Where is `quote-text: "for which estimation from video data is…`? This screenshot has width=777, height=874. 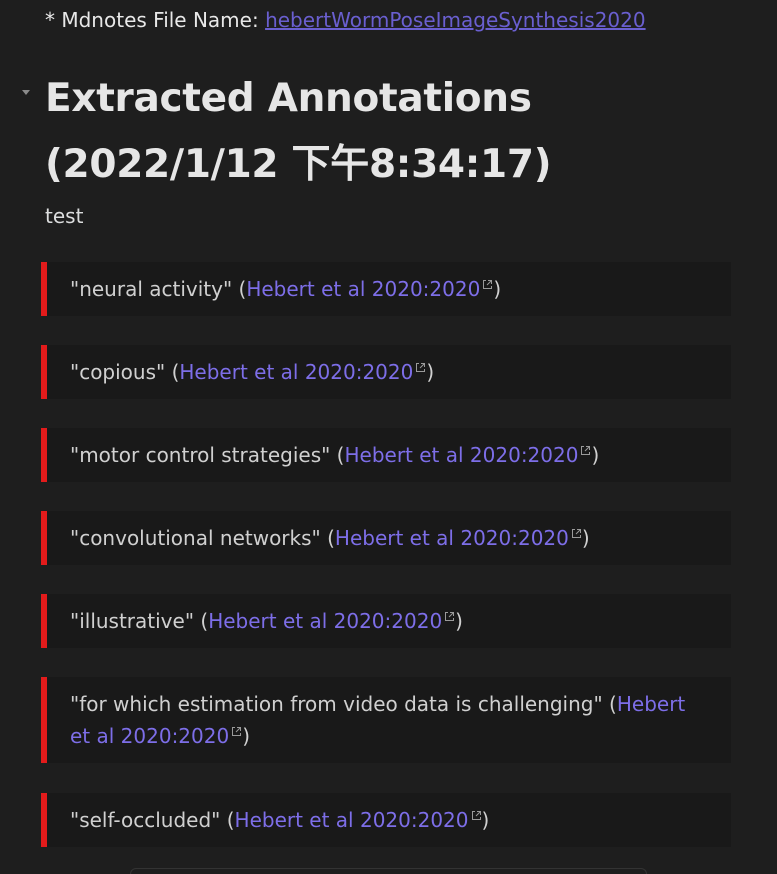
quote-text: "for which estimation from video data is… is located at coordinates (343, 704).